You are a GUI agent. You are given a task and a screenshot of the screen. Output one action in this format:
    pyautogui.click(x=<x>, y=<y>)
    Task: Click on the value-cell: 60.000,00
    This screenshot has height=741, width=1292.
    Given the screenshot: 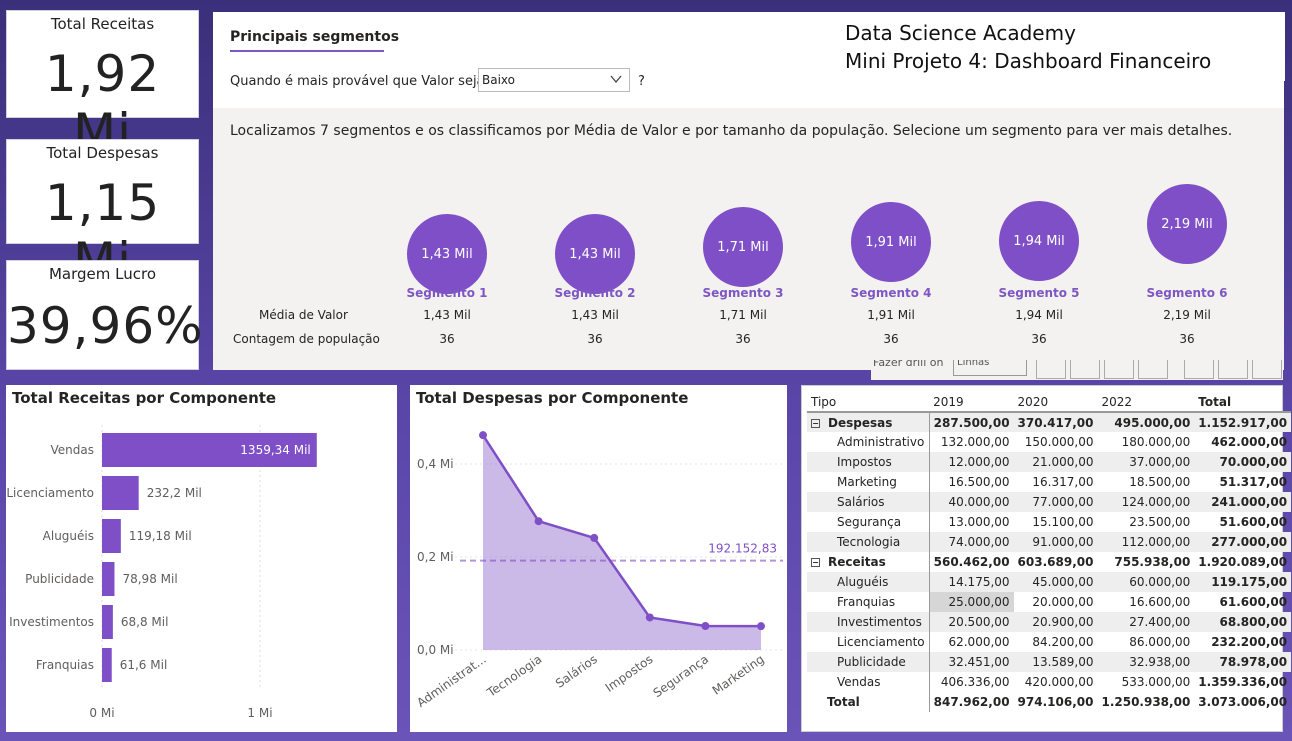 What is the action you would take?
    pyautogui.click(x=1146, y=582)
    